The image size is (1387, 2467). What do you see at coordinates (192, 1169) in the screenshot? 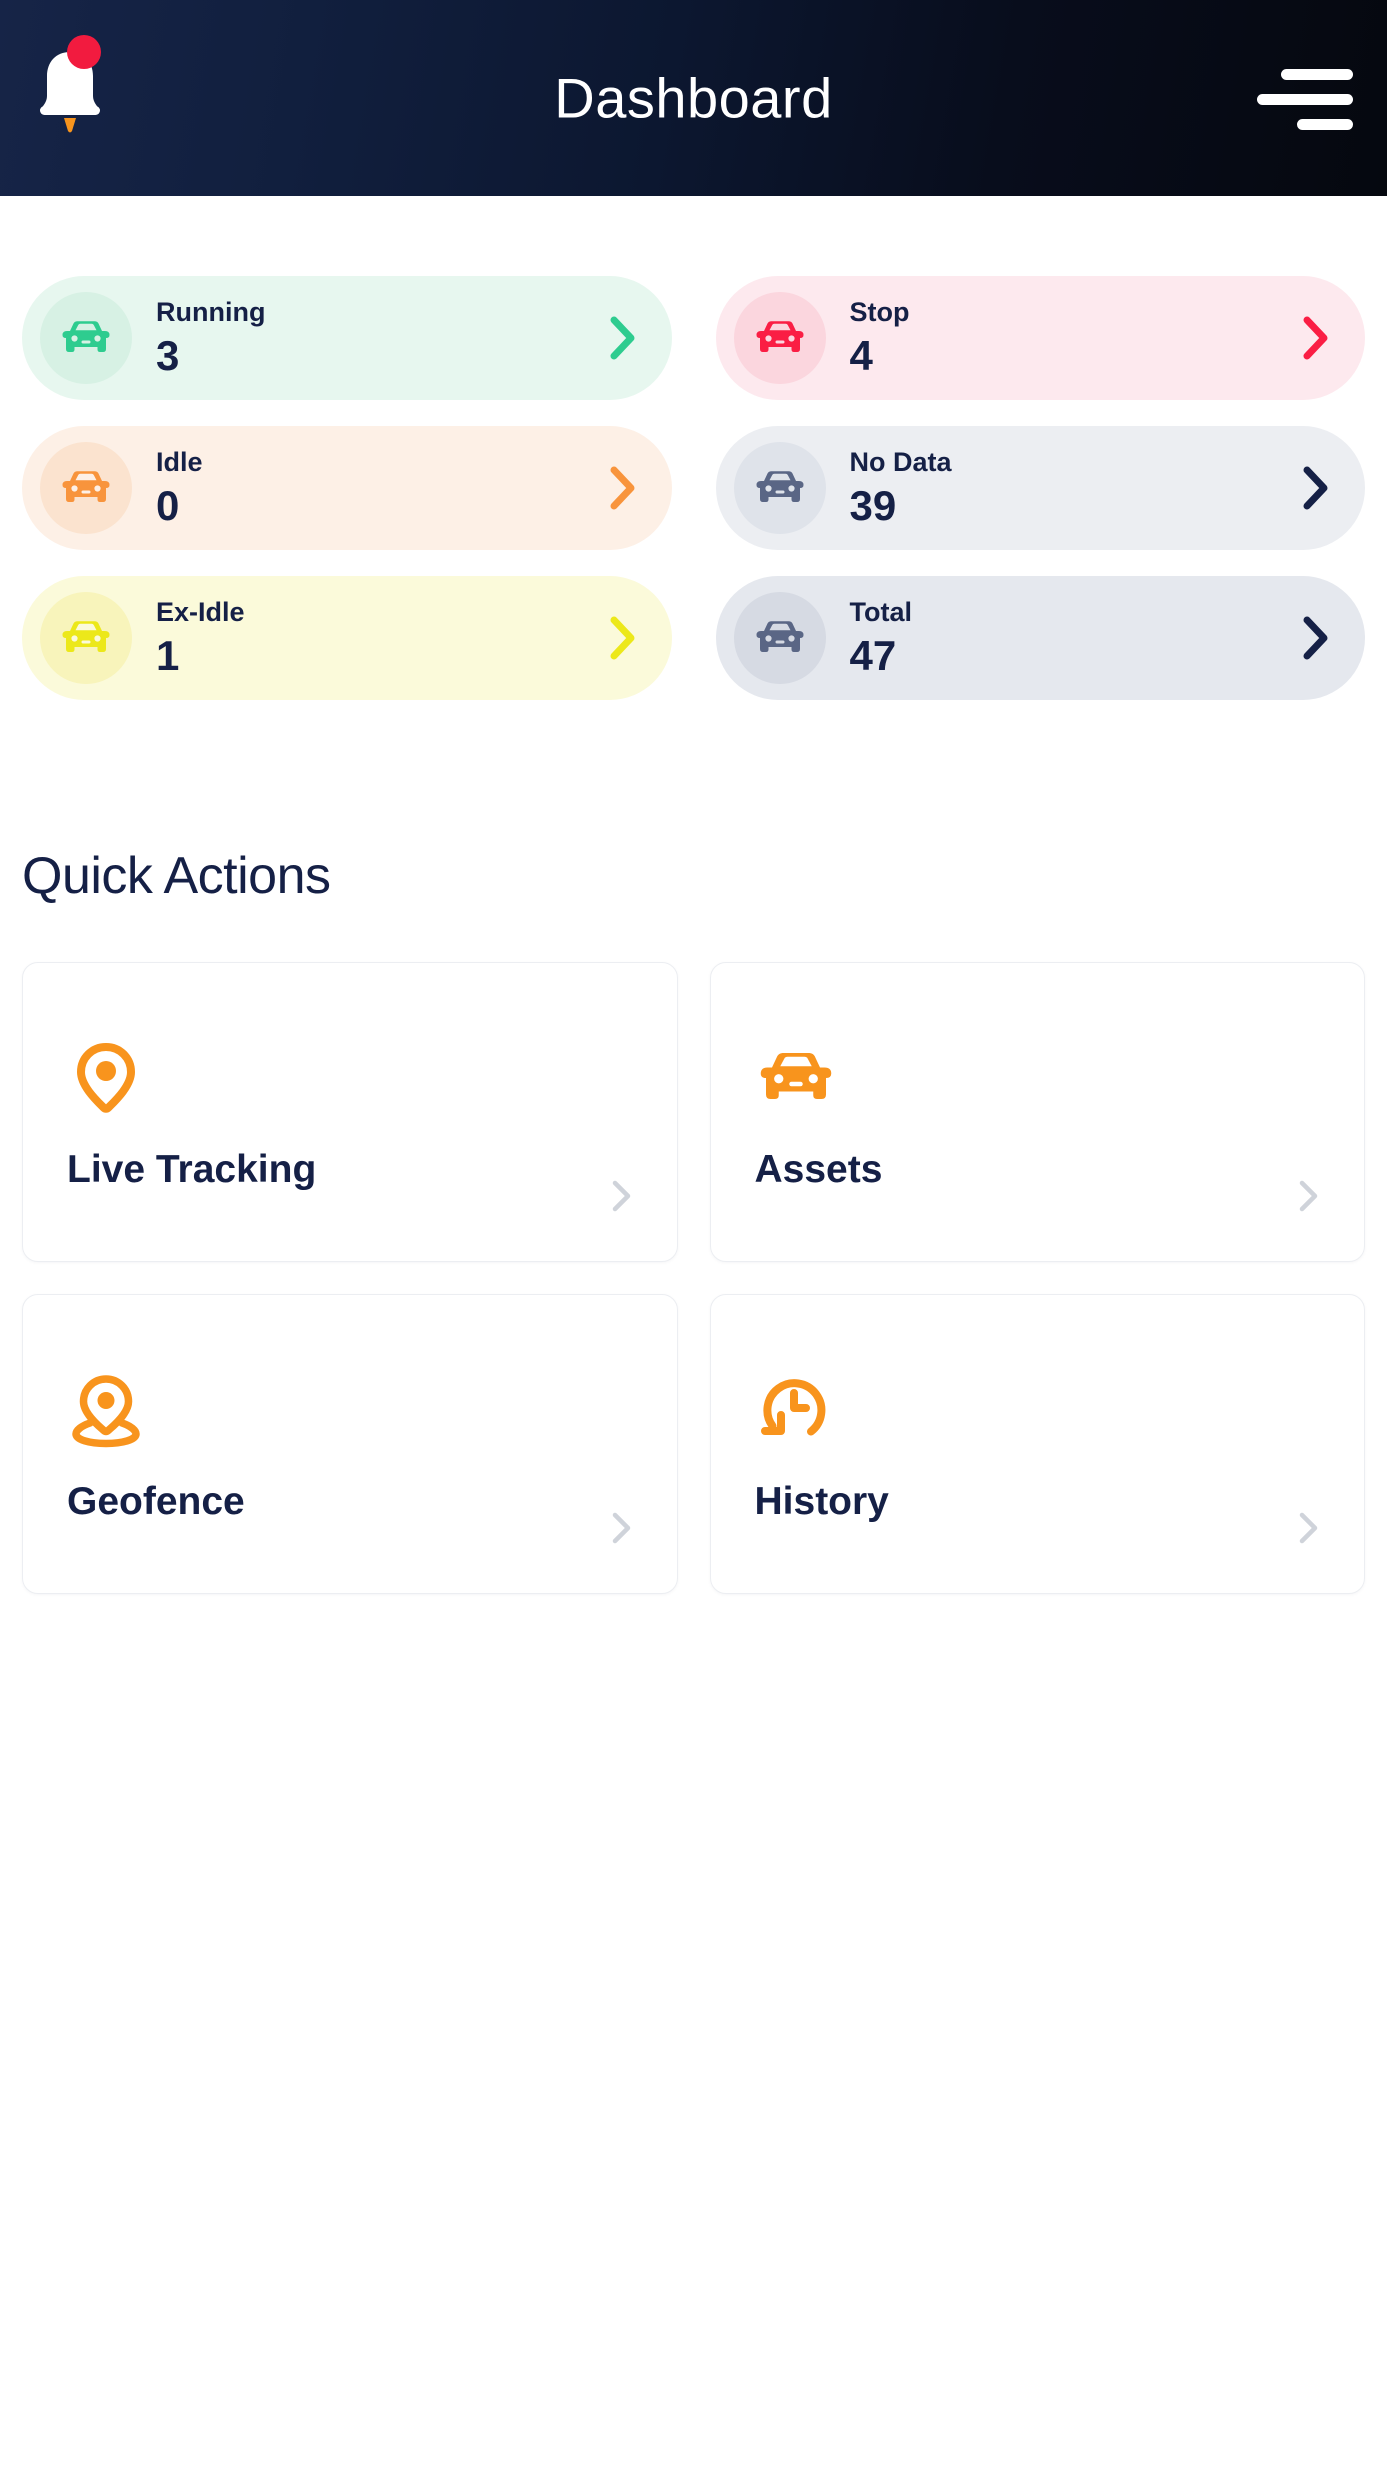
I see `quick-action-label: Live Tracking` at bounding box center [192, 1169].